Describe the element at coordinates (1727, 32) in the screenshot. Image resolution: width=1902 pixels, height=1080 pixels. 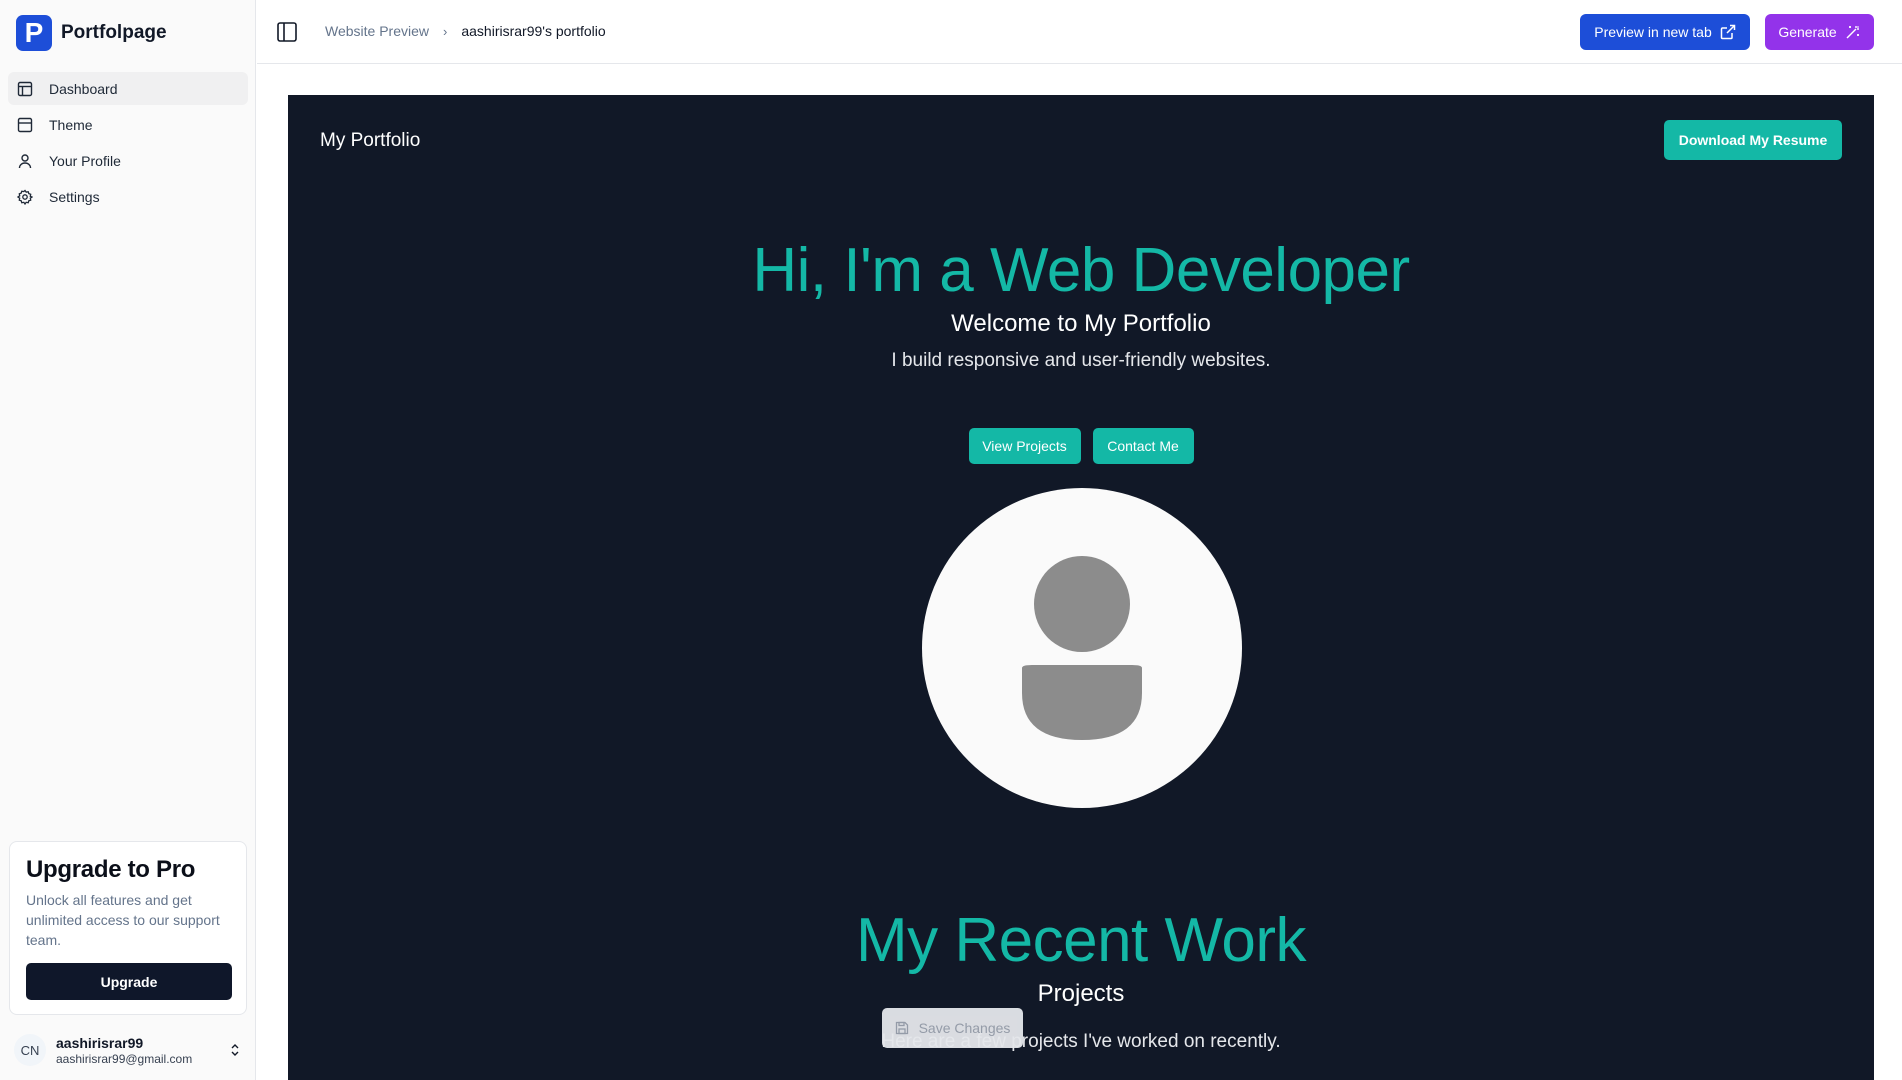
I see `external-link-icon` at that location.